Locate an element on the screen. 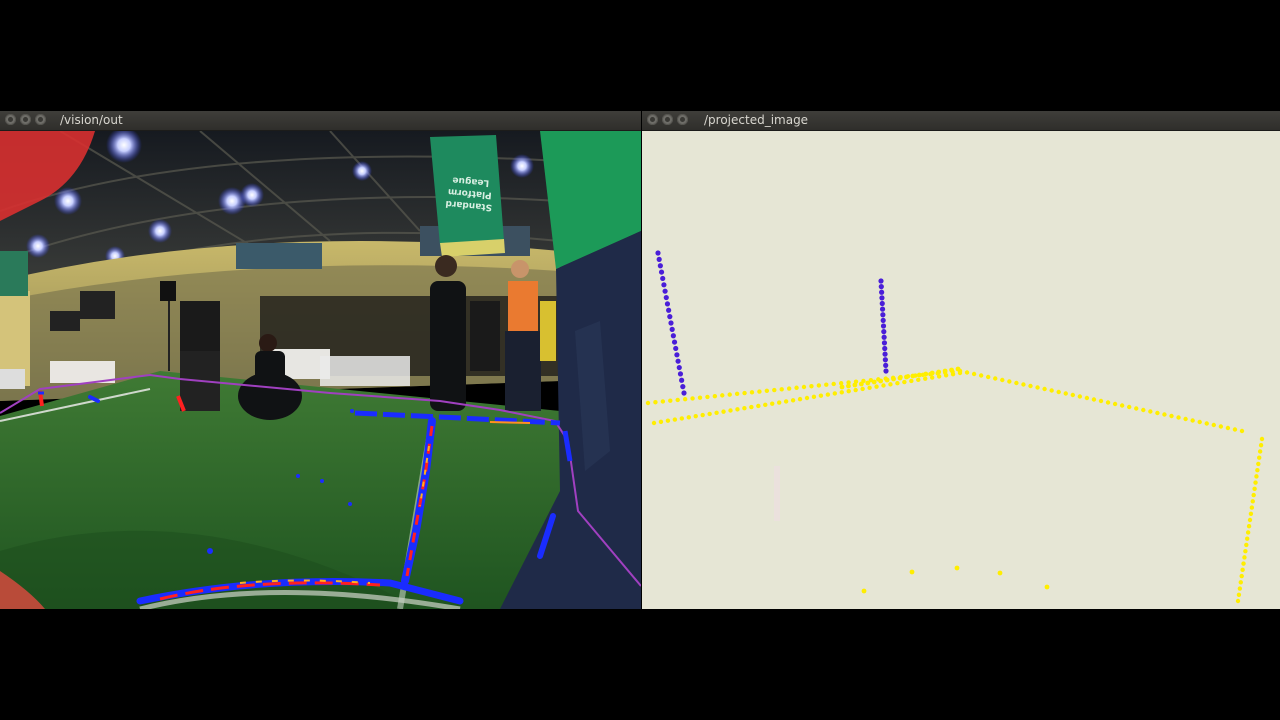 The width and height of the screenshot is (1280, 720). window-title: /vision/out is located at coordinates (91, 120).